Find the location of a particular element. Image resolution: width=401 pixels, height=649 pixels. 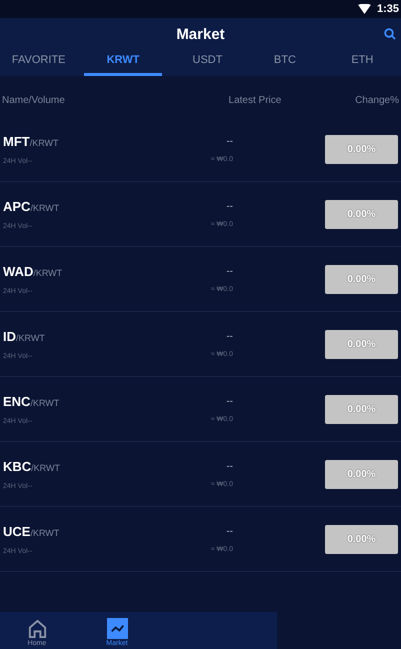

chart-icon is located at coordinates (117, 628).